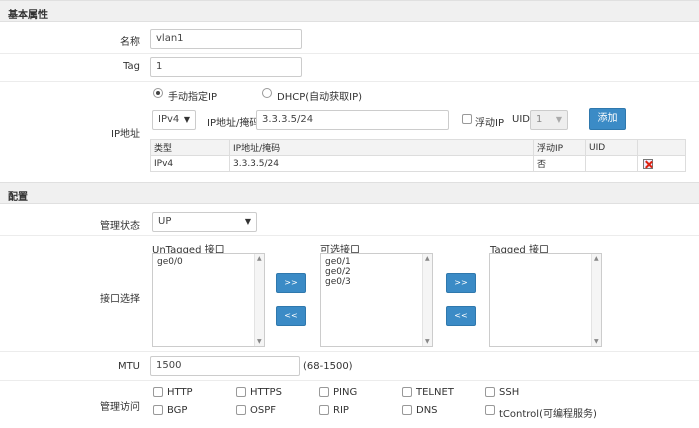 The height and width of the screenshot is (428, 699). Describe the element at coordinates (376, 262) in the screenshot. I see `list-item: ge0/1` at that location.